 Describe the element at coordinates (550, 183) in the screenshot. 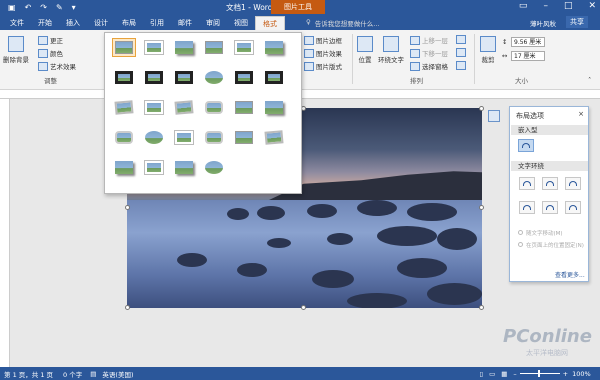

I see `wrap-tight-icon` at that location.